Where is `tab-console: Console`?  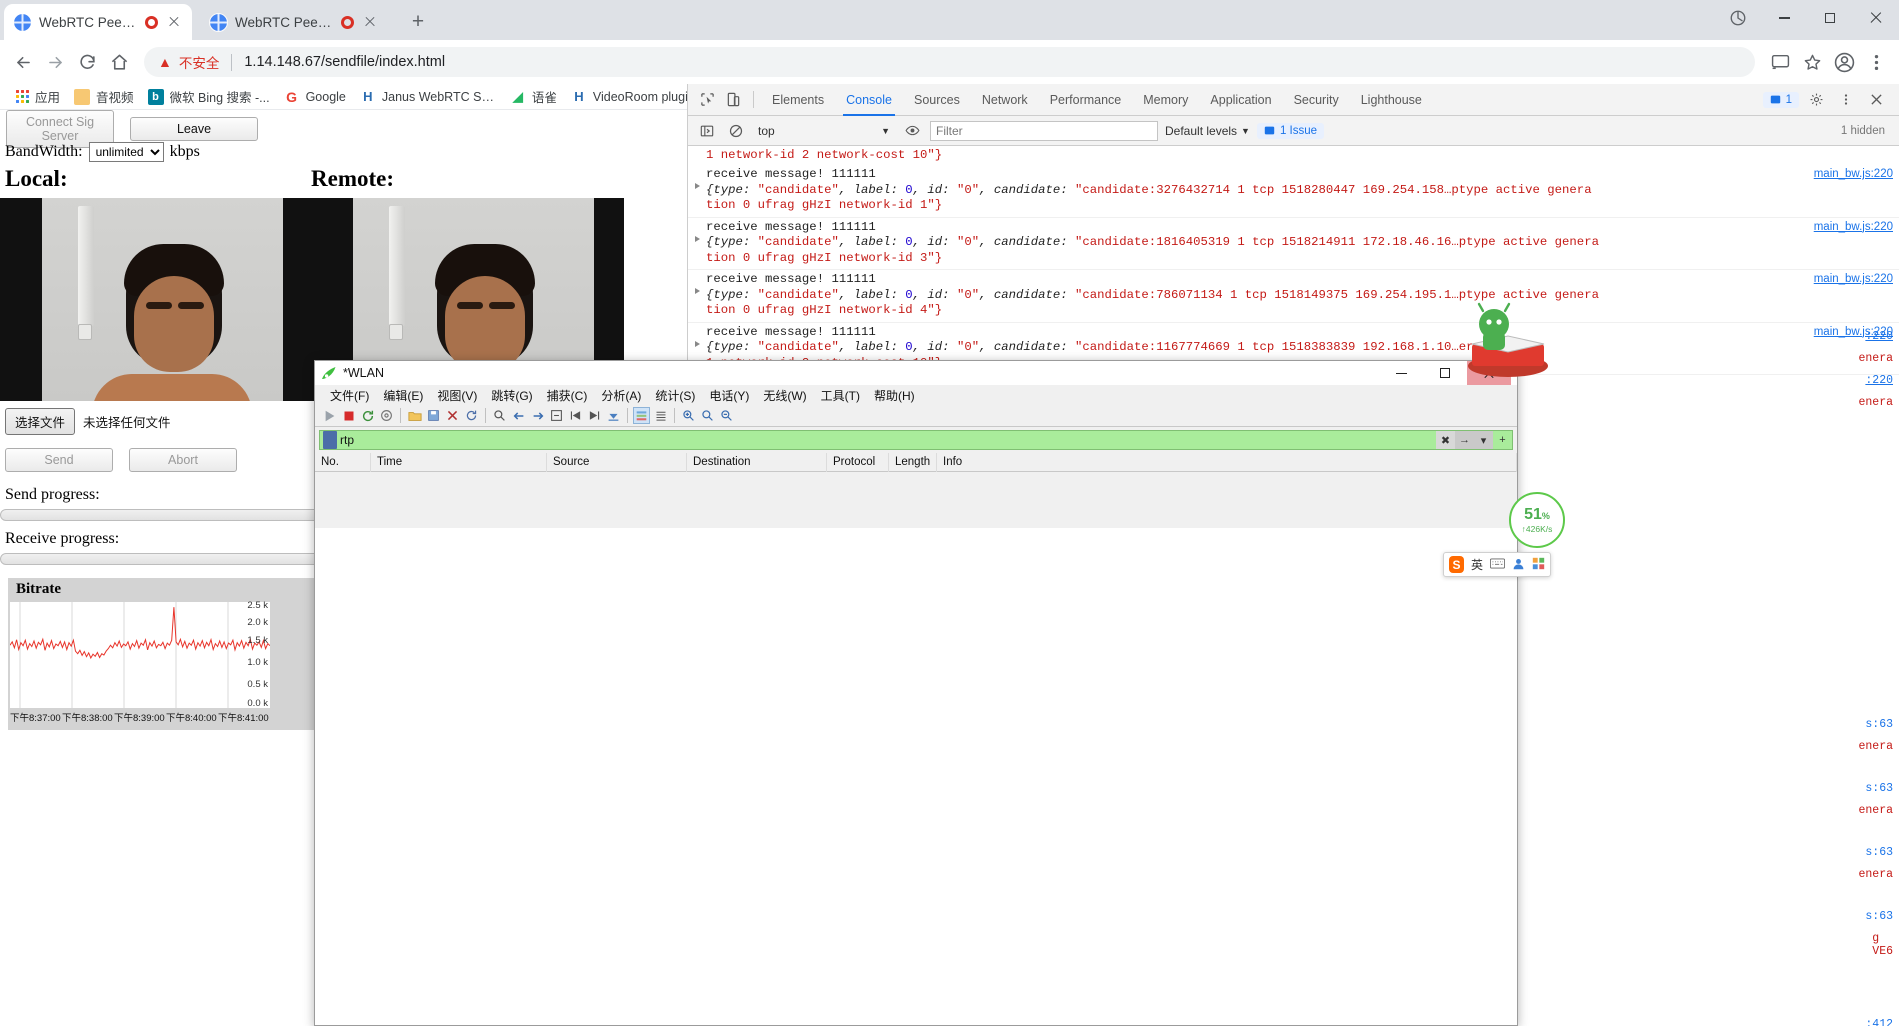 tab-console: Console is located at coordinates (869, 100).